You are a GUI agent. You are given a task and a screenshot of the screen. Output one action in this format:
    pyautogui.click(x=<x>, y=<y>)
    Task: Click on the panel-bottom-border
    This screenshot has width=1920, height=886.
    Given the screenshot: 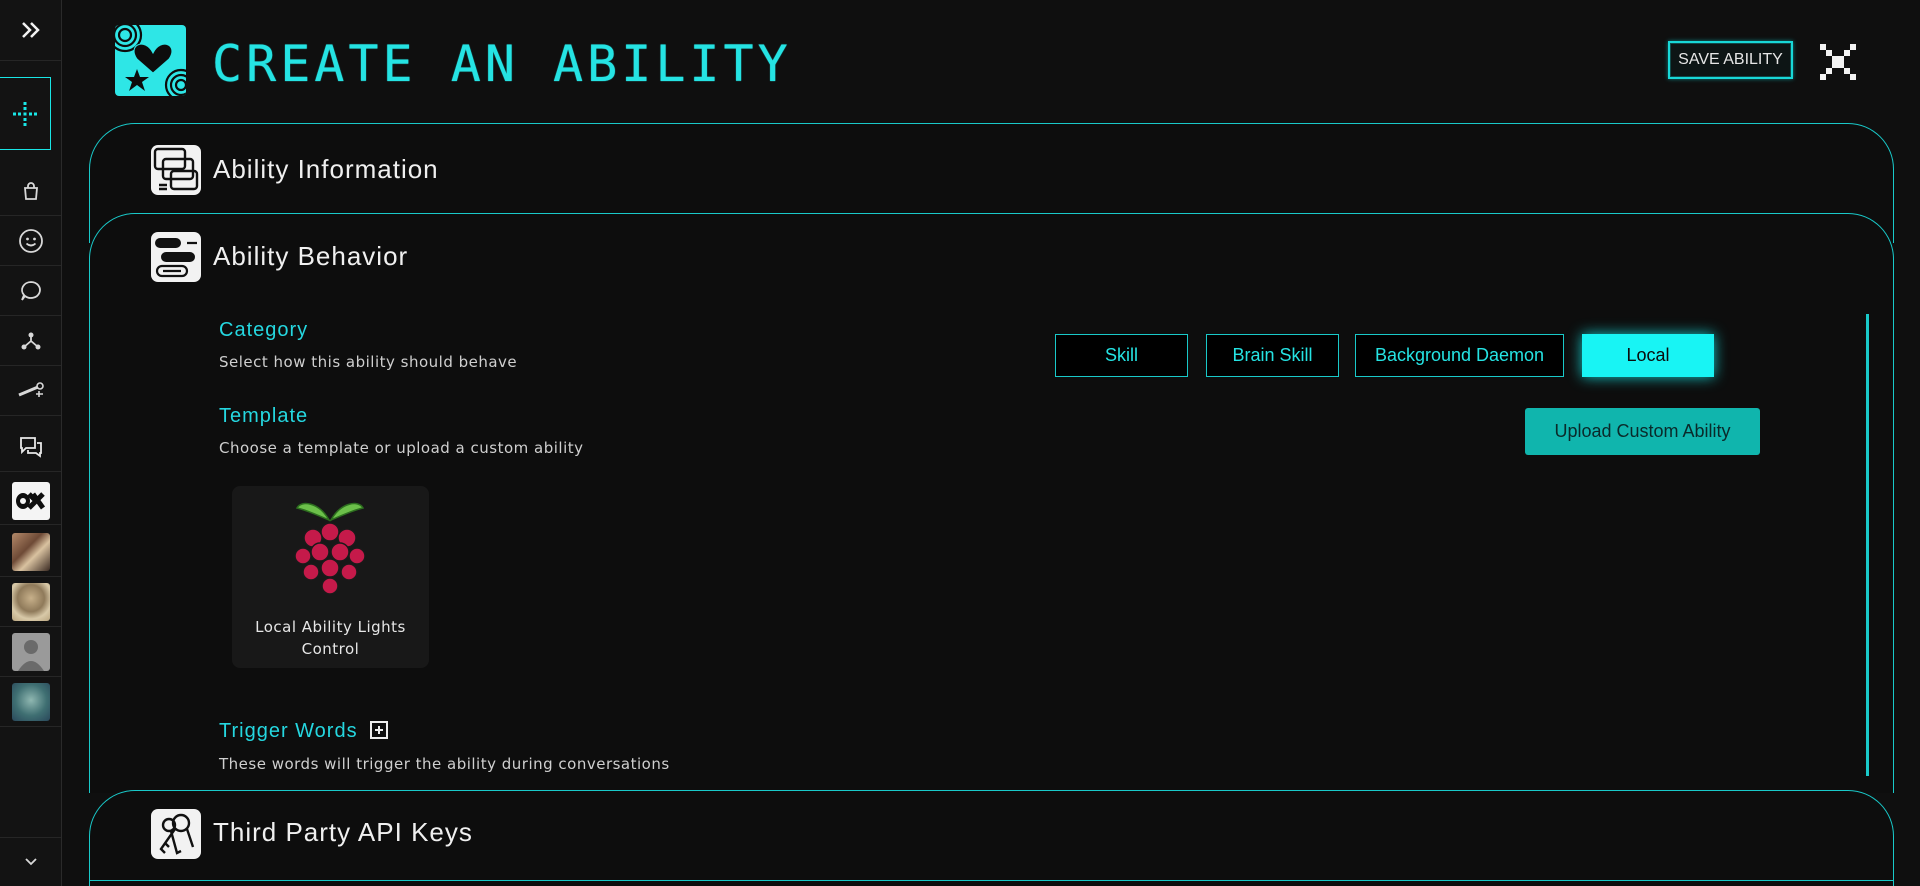 What is the action you would take?
    pyautogui.click(x=991, y=880)
    